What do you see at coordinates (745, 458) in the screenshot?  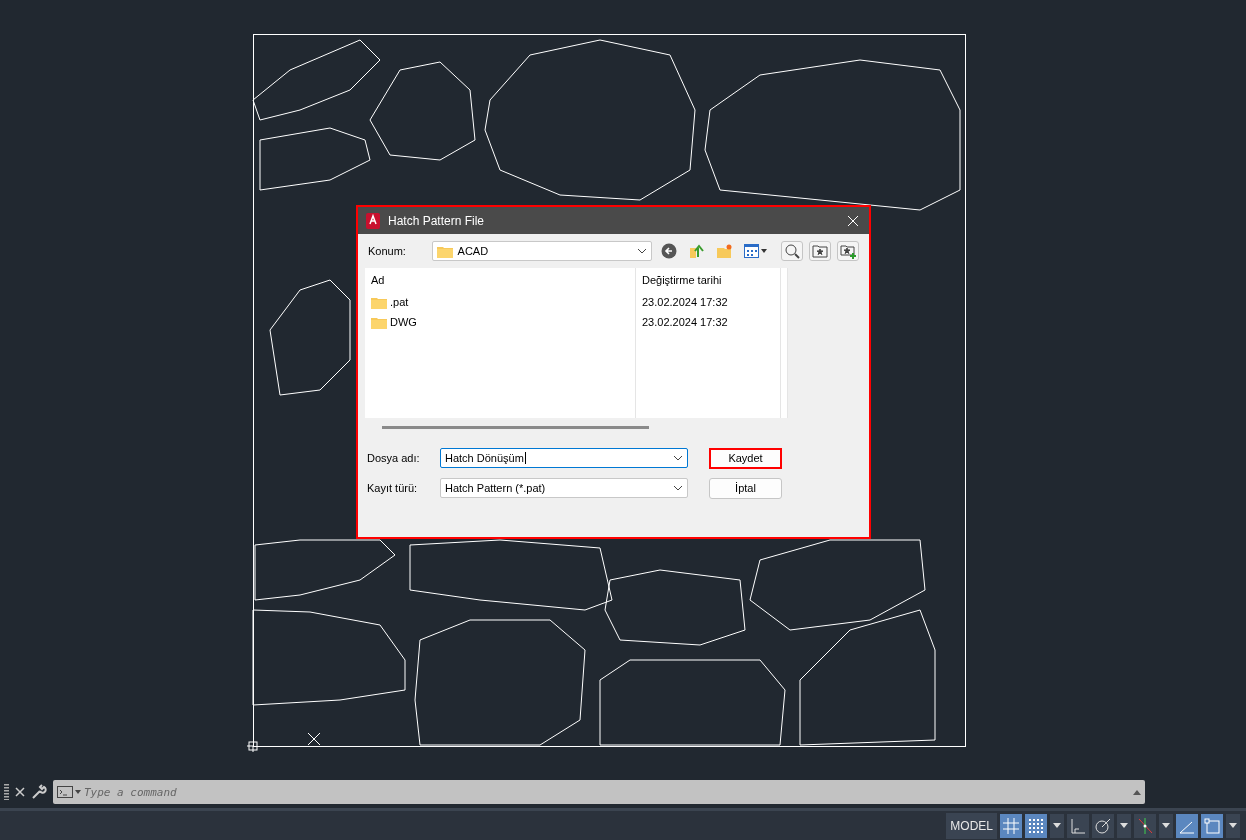 I see `save-button: Kaydet` at bounding box center [745, 458].